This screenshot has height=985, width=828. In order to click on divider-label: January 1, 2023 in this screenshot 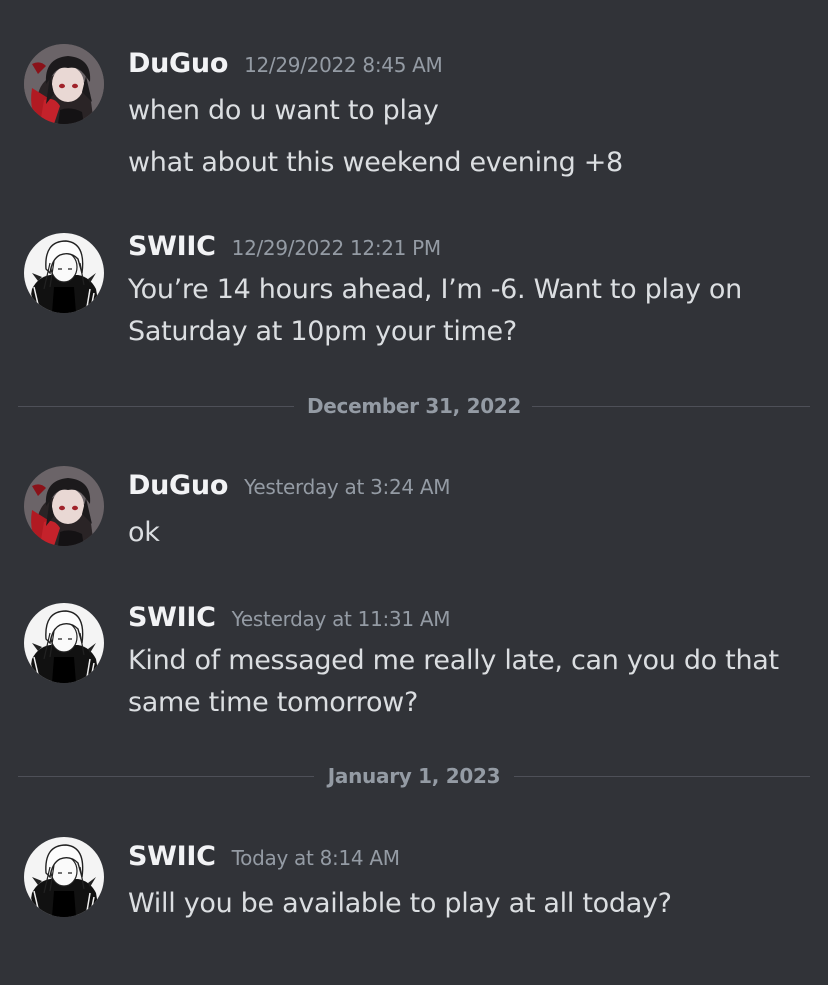, I will do `click(414, 776)`.